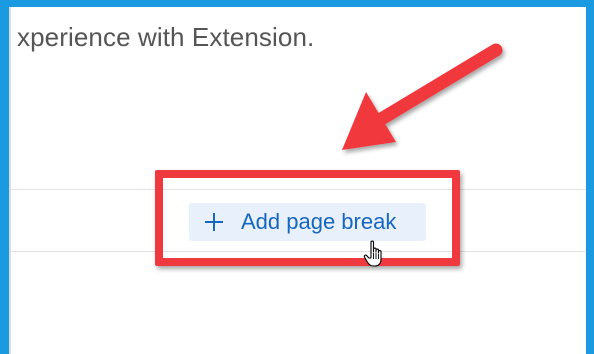  Describe the element at coordinates (590, 177) in the screenshot. I see `frame-border-right` at that location.